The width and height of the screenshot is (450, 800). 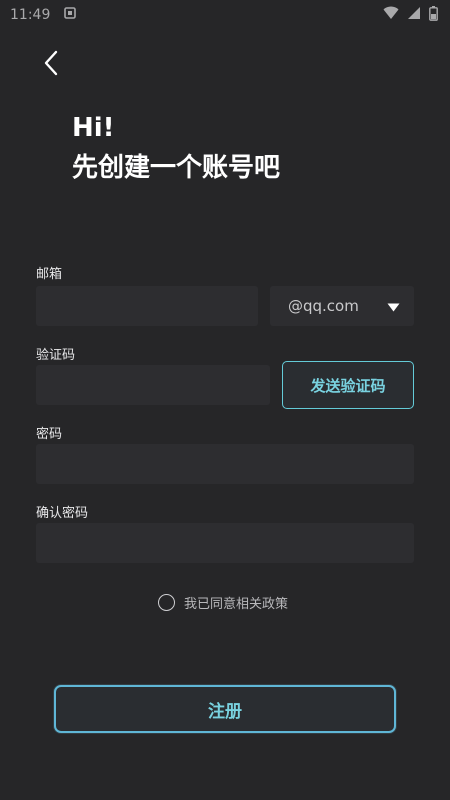 I want to click on notification-icon, so click(x=70, y=15).